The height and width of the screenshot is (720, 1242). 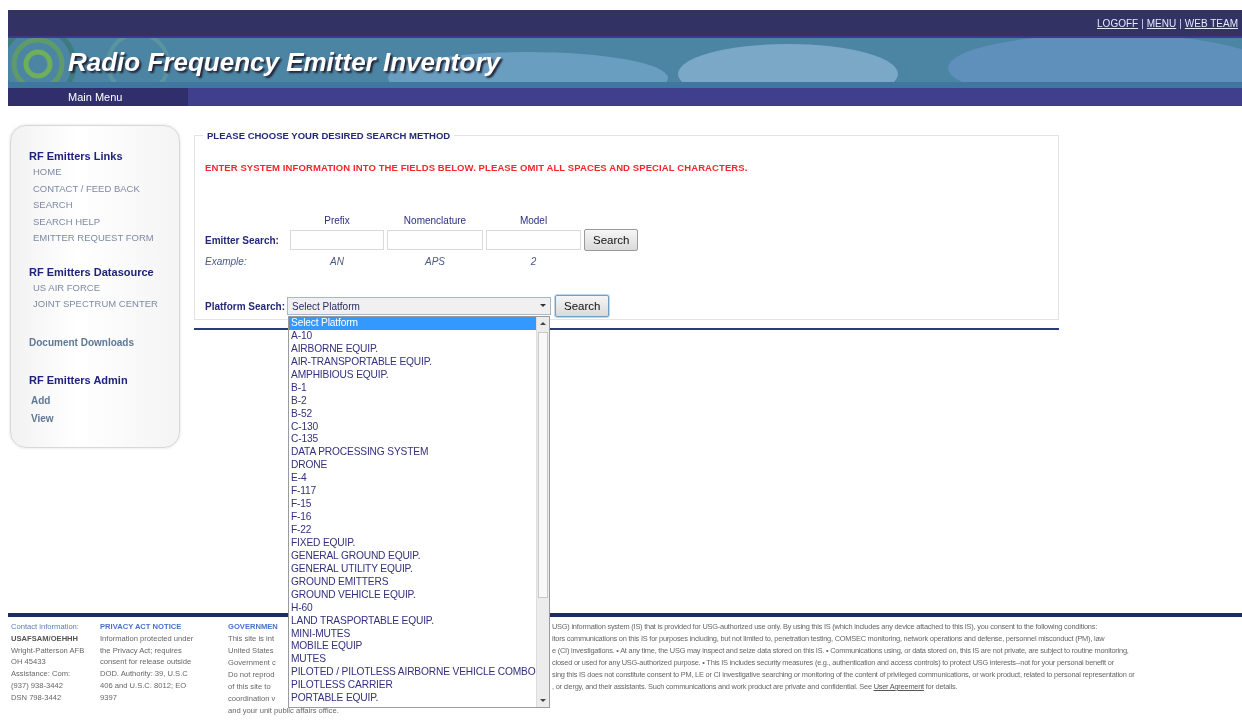 I want to click on example-label: Example:, so click(x=226, y=261).